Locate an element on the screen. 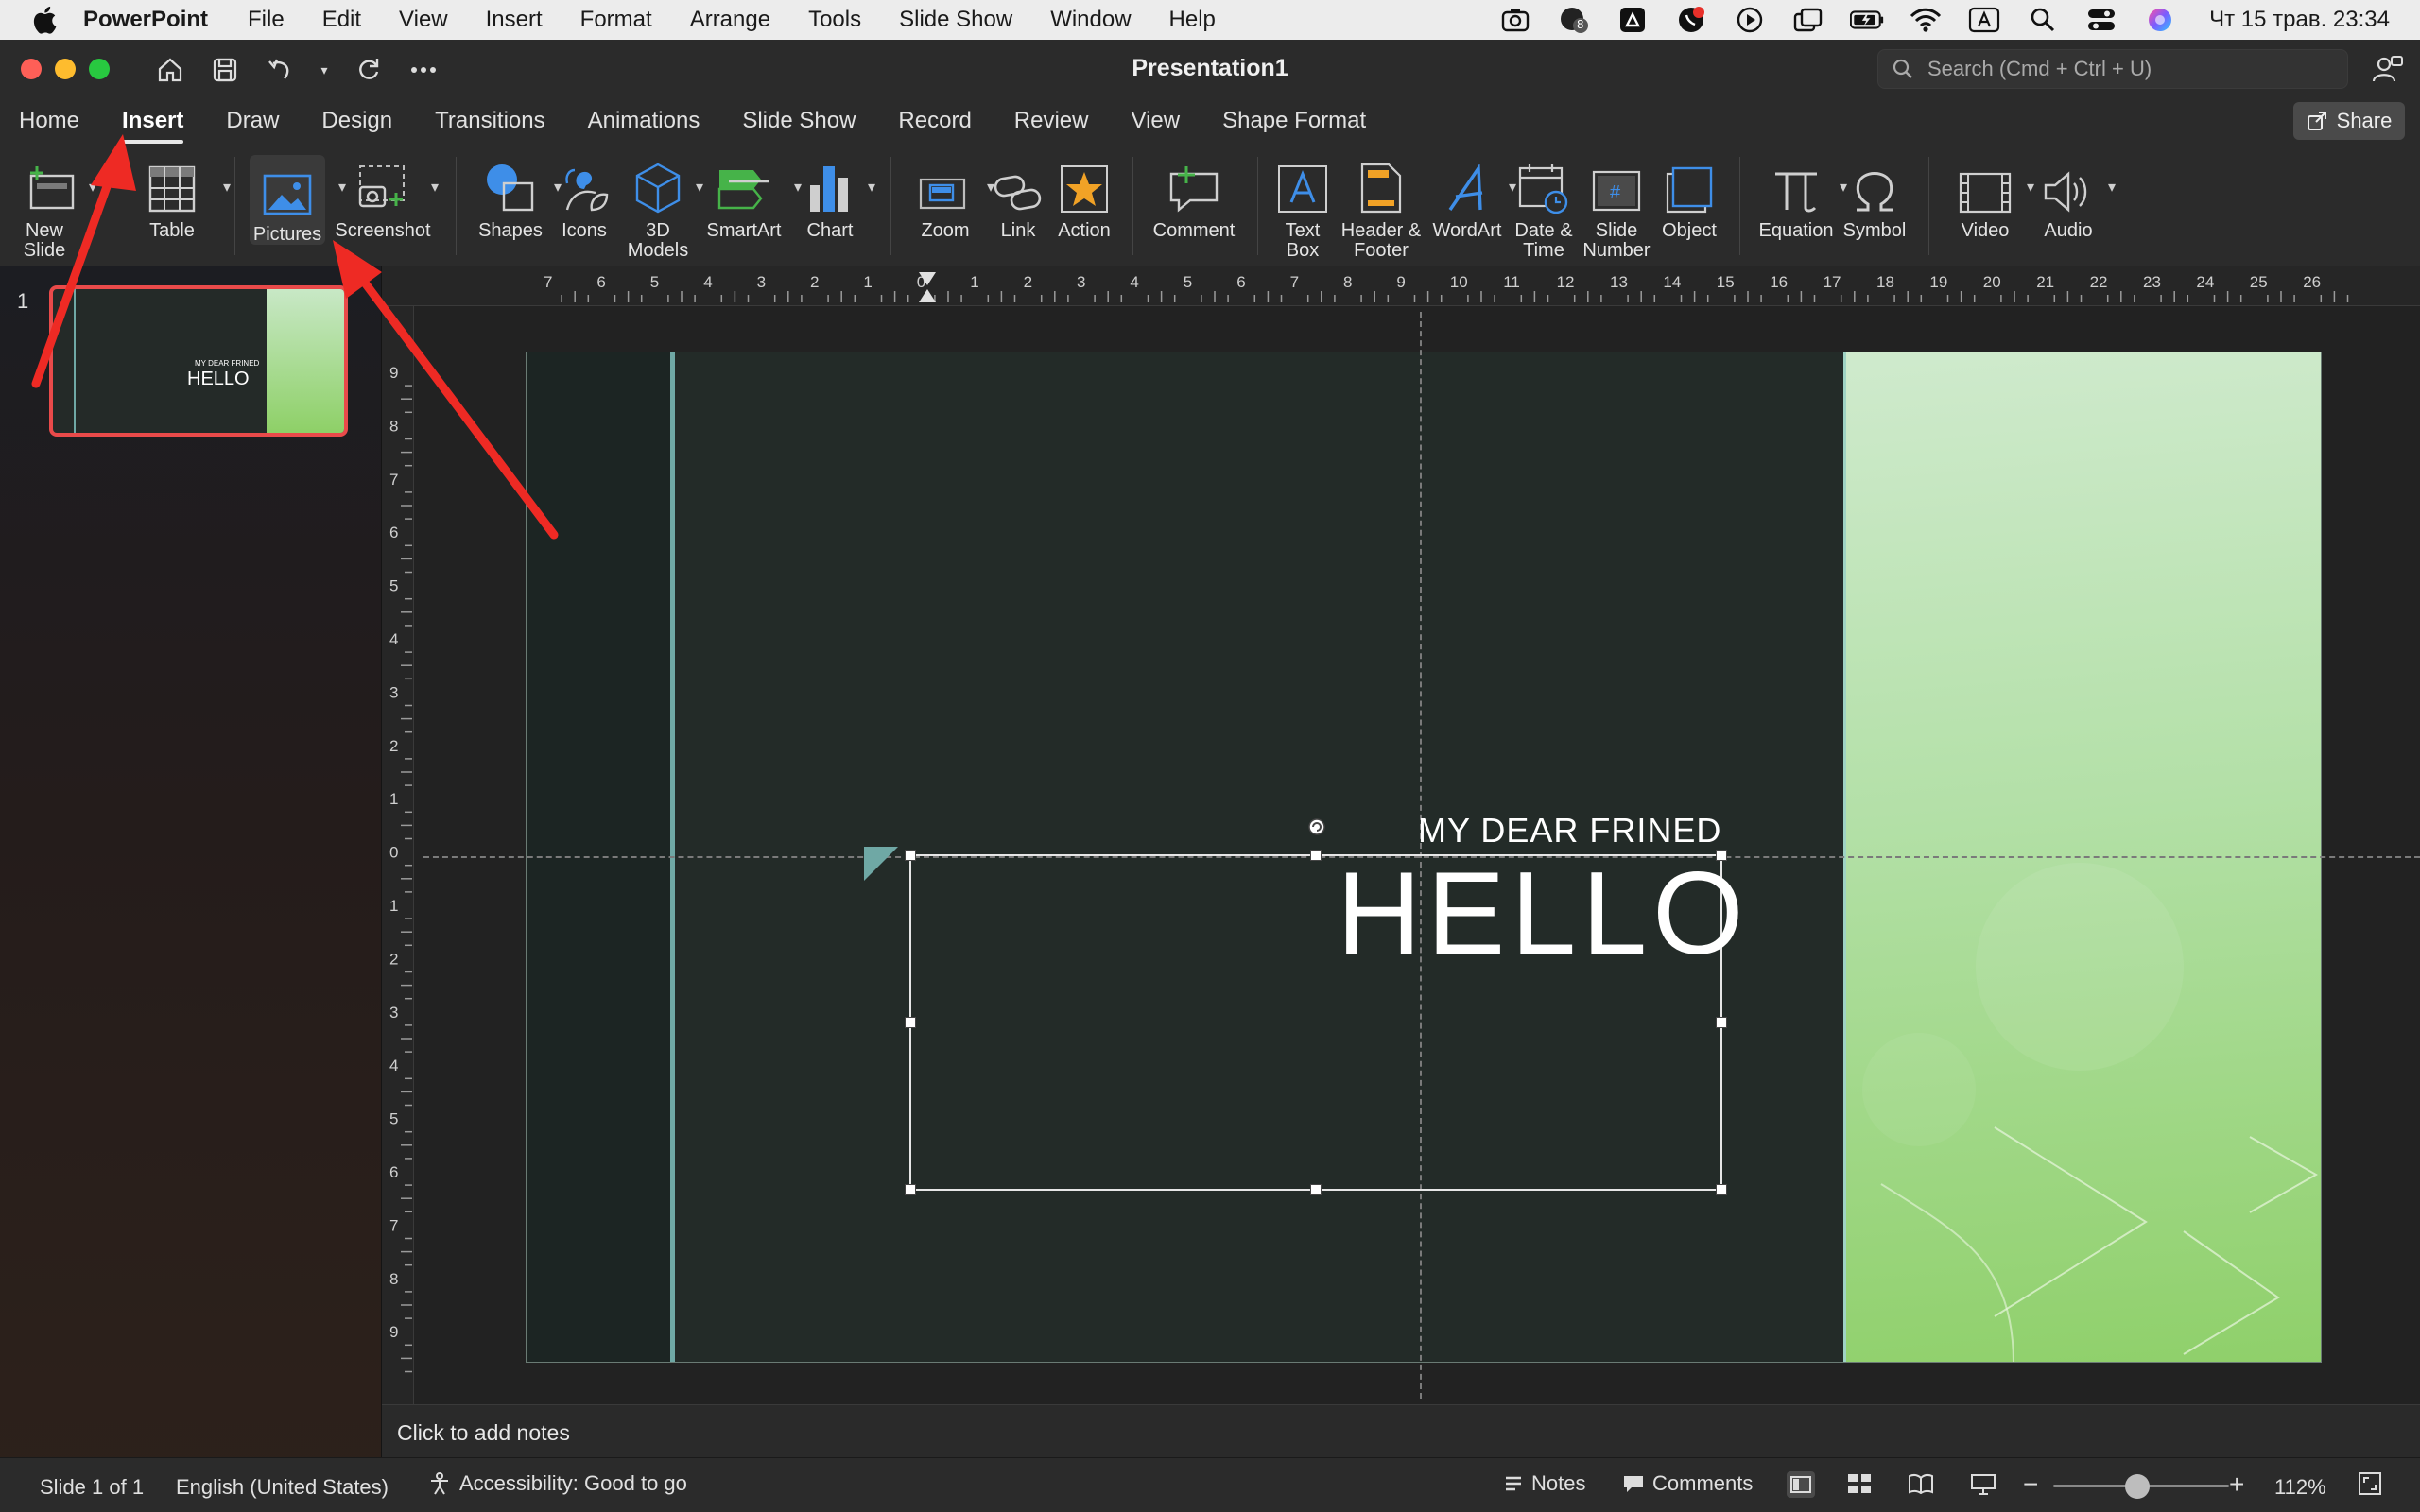 This screenshot has height=1512, width=2420. menu-file: File is located at coordinates (266, 20).